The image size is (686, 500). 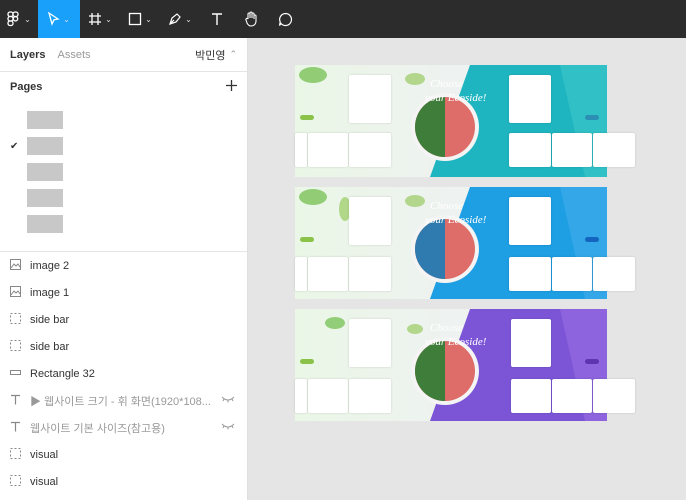 I want to click on figma-menu-icon, so click(x=13, y=19).